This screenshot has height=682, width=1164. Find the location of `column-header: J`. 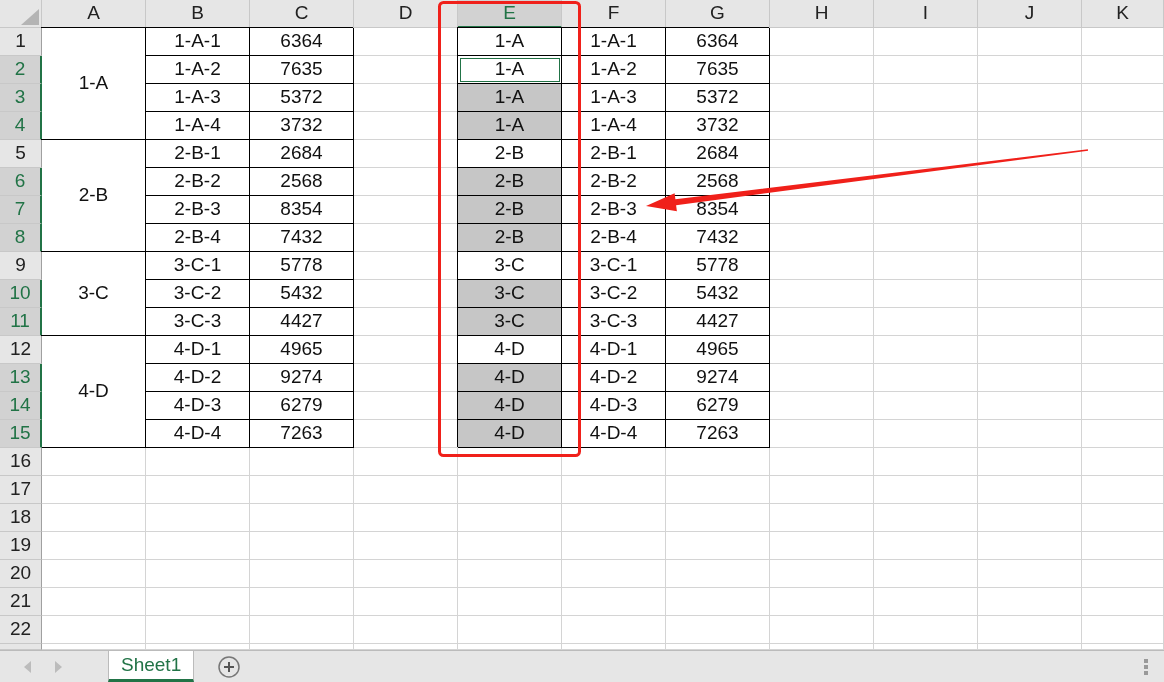

column-header: J is located at coordinates (1030, 14).